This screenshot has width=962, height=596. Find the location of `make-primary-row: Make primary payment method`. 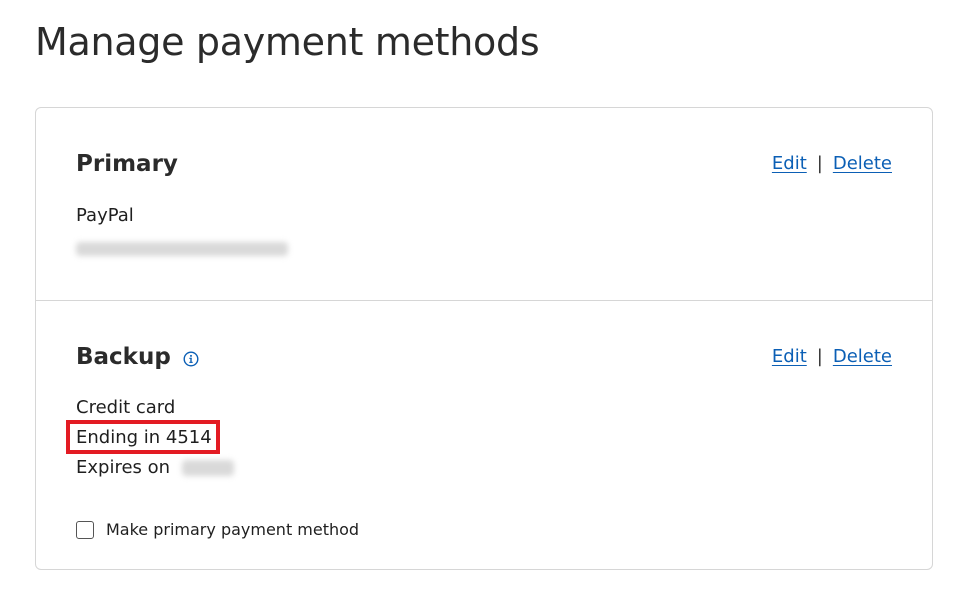

make-primary-row: Make primary payment method is located at coordinates (217, 529).